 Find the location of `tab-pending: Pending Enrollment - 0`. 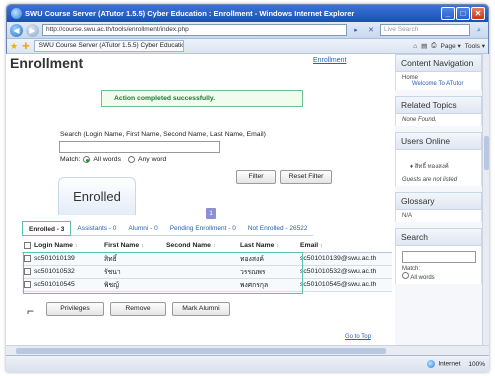

tab-pending: Pending Enrollment - 0 is located at coordinates (202, 228).